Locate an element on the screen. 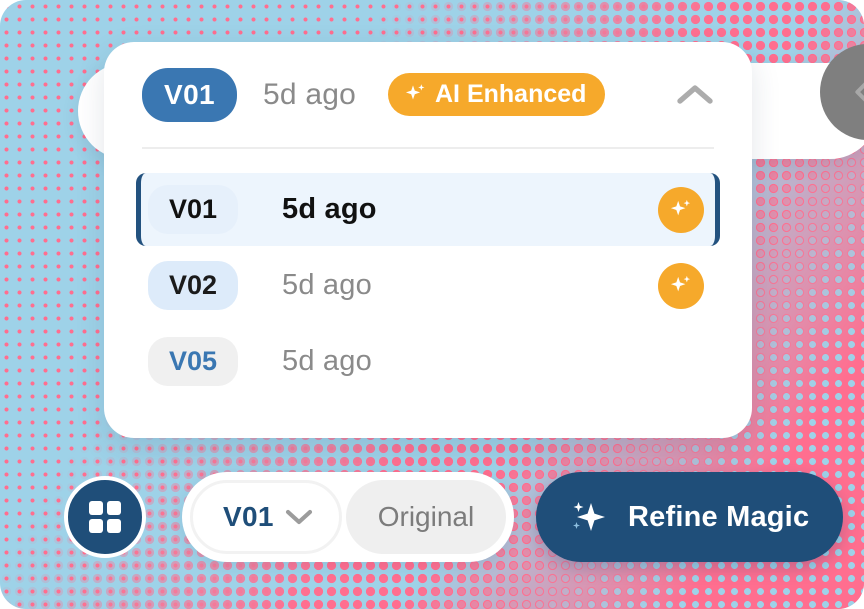 Image resolution: width=864 pixels, height=609 pixels. version-badge: V05 is located at coordinates (193, 361).